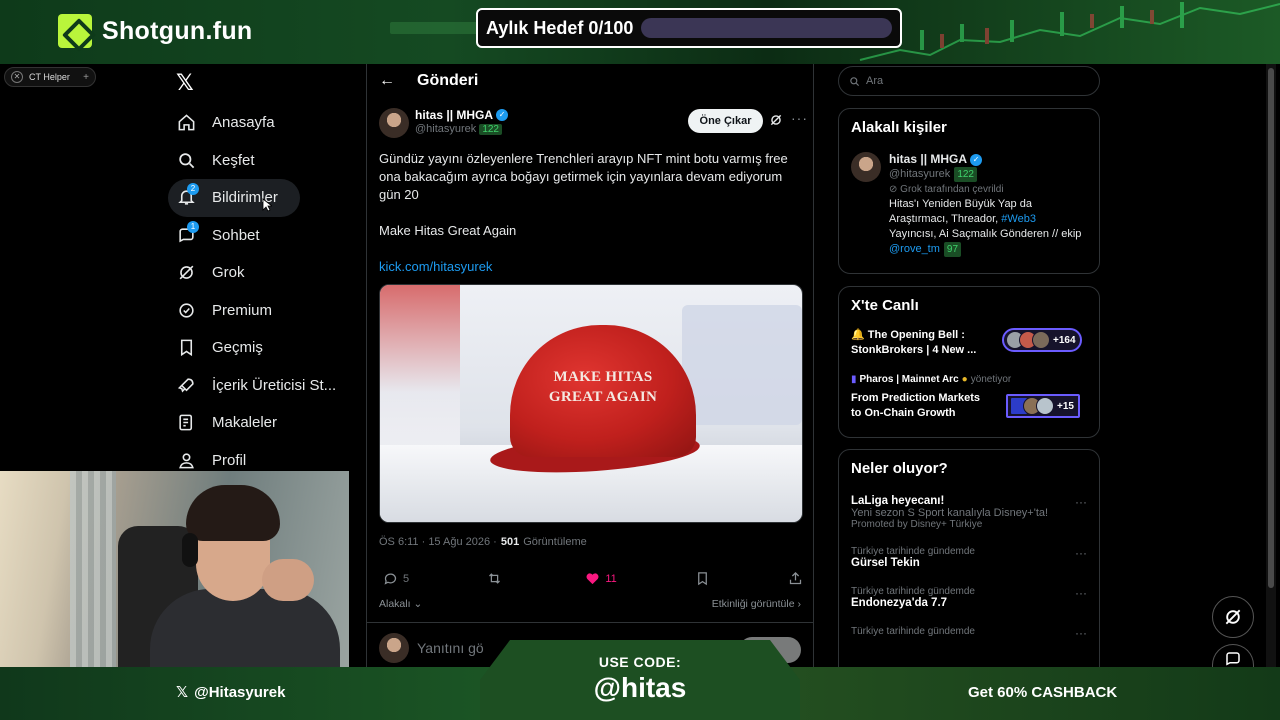 This screenshot has height=720, width=1280. I want to click on repost-button, so click(497, 578).